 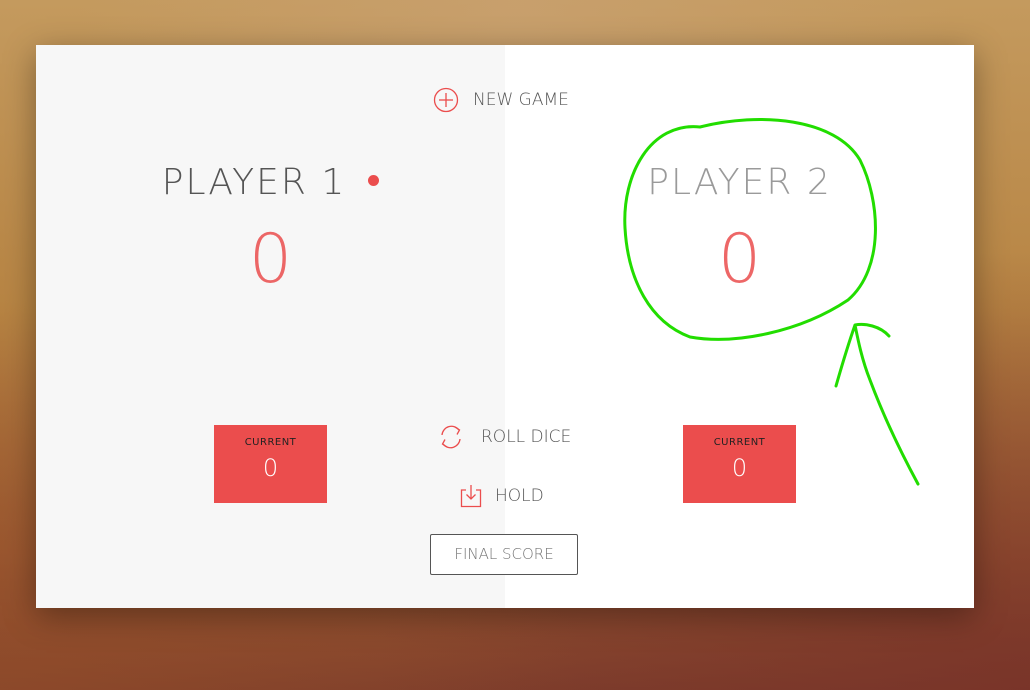 I want to click on player-1-current-label: CURRENT, so click(x=270, y=442).